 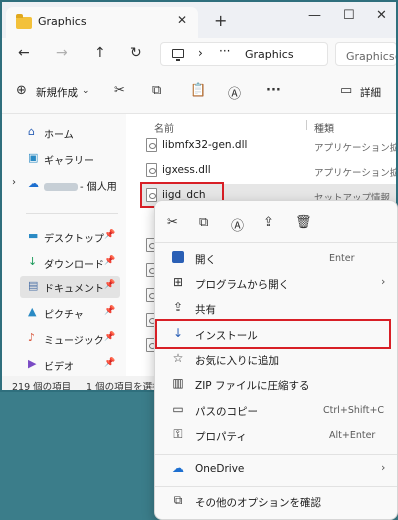 What do you see at coordinates (74, 289) in the screenshot?
I see `sidebar-item-label: ドキュメント` at bounding box center [74, 289].